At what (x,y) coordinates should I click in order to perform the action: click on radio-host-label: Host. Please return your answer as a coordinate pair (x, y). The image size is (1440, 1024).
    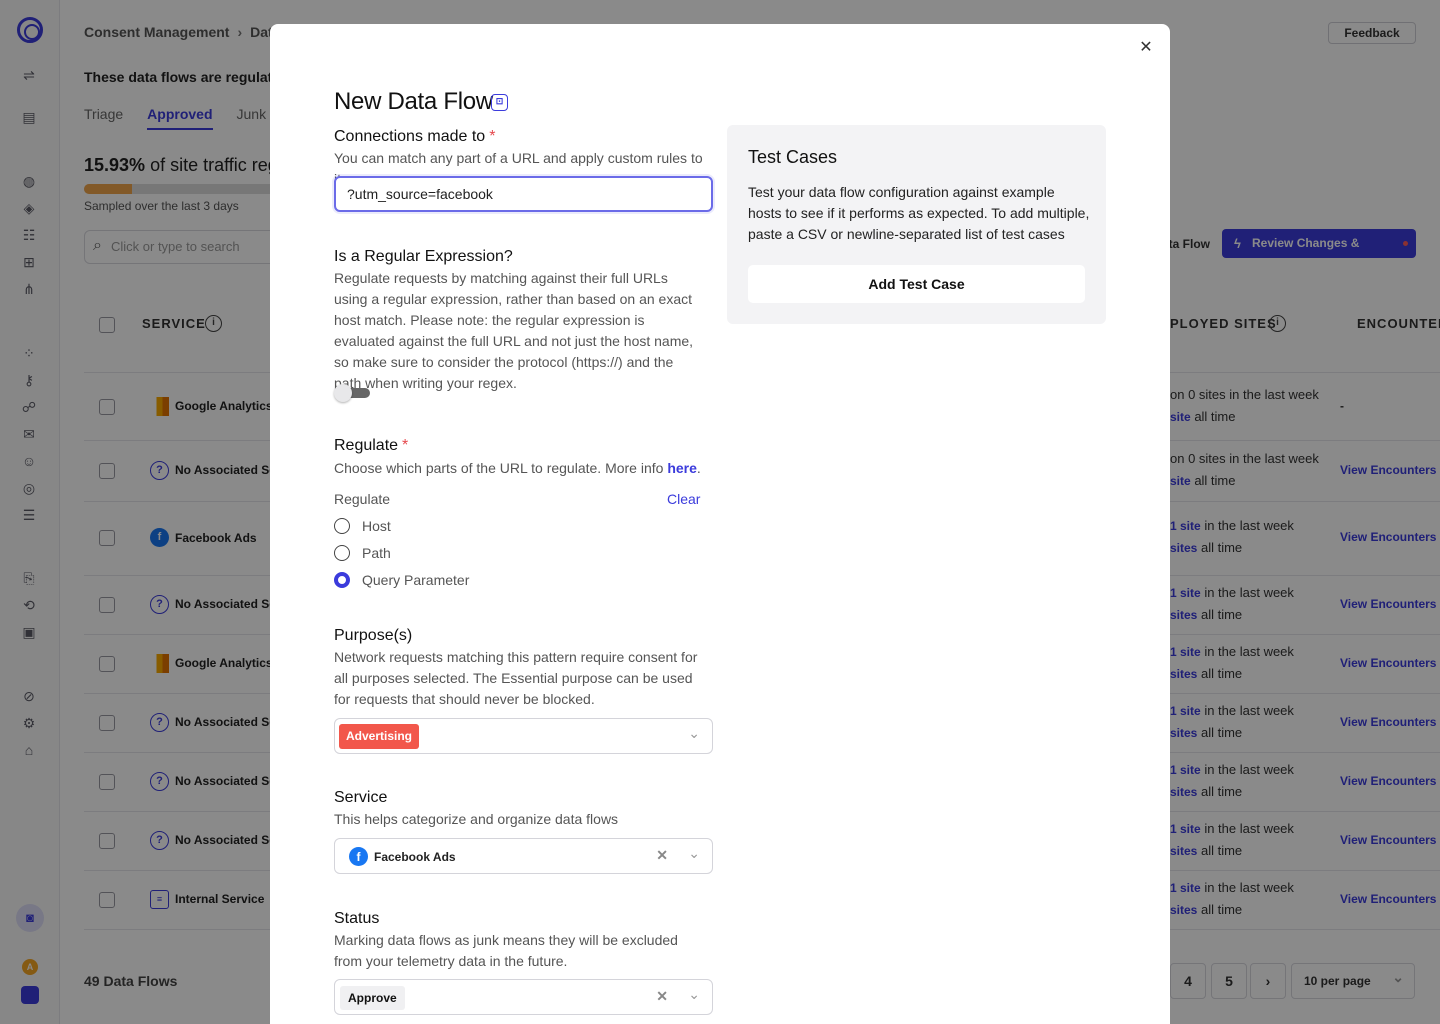
    Looking at the image, I should click on (376, 526).